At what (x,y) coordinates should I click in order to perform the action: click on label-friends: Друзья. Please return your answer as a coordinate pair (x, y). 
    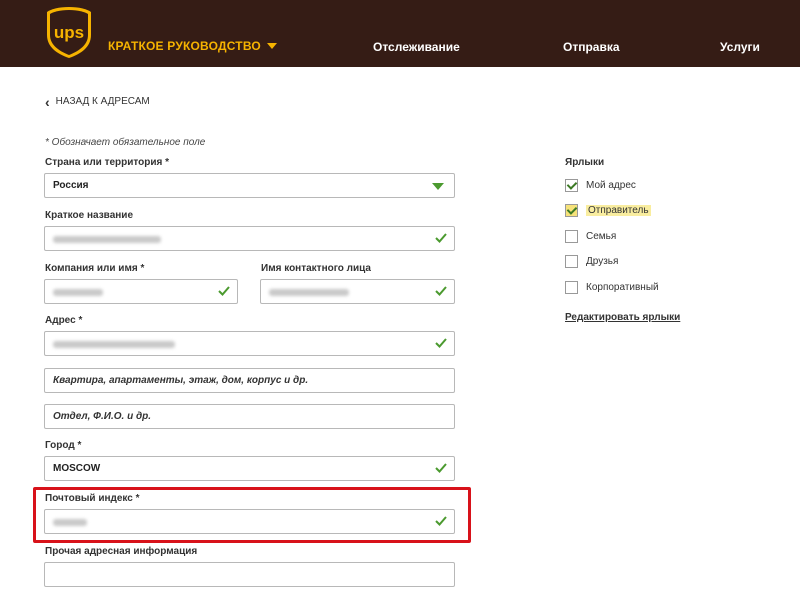
    Looking at the image, I should click on (591, 261).